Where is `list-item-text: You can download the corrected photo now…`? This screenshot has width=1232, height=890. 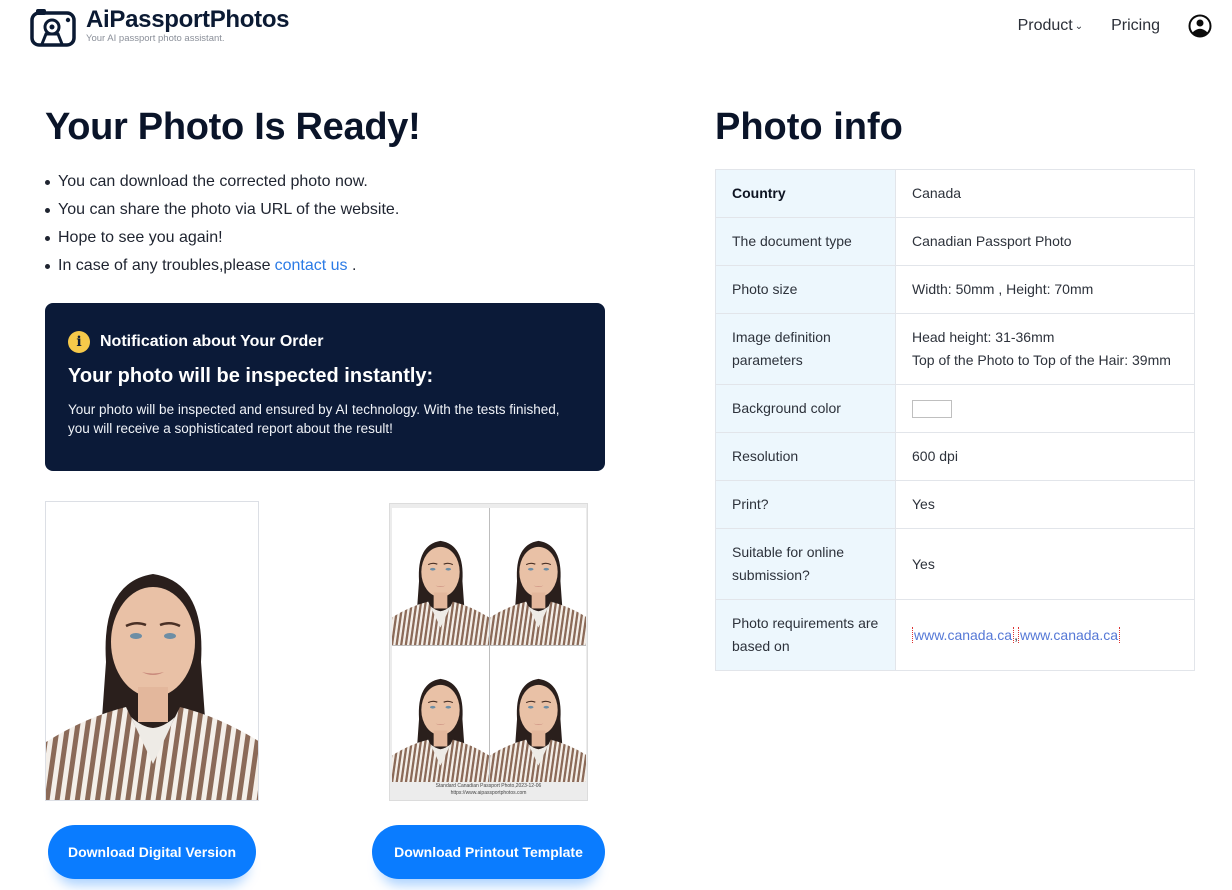
list-item-text: You can download the corrected photo now… is located at coordinates (213, 181).